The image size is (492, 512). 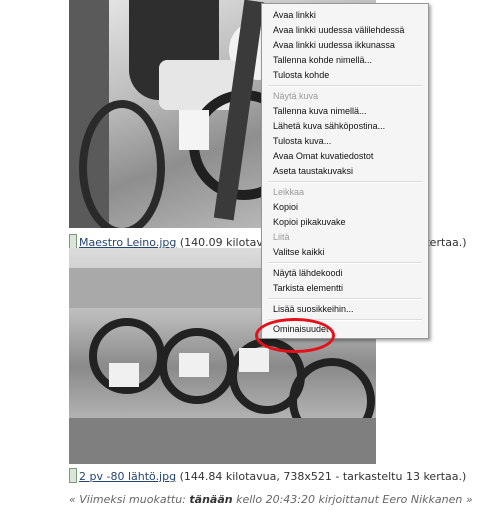 I want to click on menu-item-print-target: Tulosta kohde, so click(x=301, y=75).